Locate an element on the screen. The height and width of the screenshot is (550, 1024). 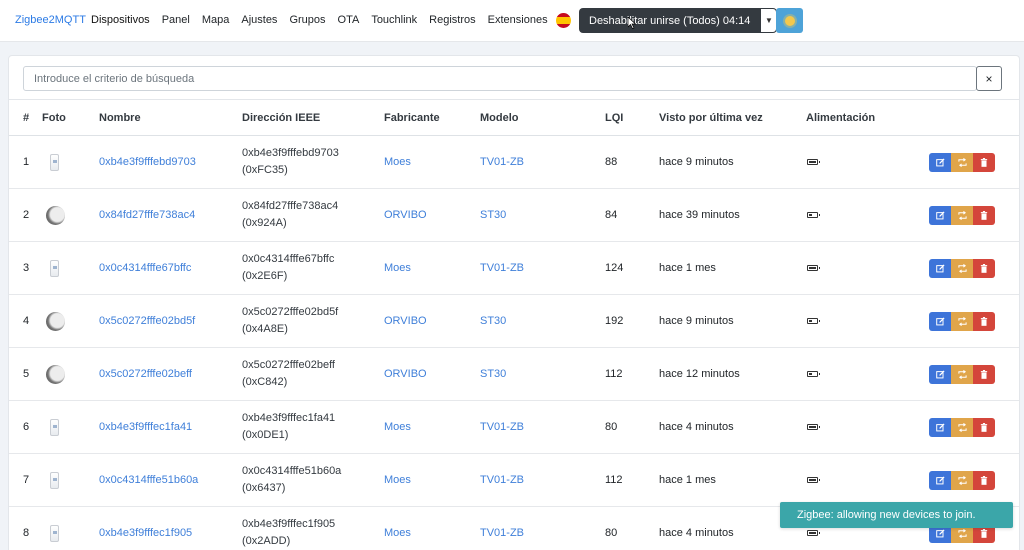
col-header-manufacturer: Fabricante is located at coordinates (432, 117).